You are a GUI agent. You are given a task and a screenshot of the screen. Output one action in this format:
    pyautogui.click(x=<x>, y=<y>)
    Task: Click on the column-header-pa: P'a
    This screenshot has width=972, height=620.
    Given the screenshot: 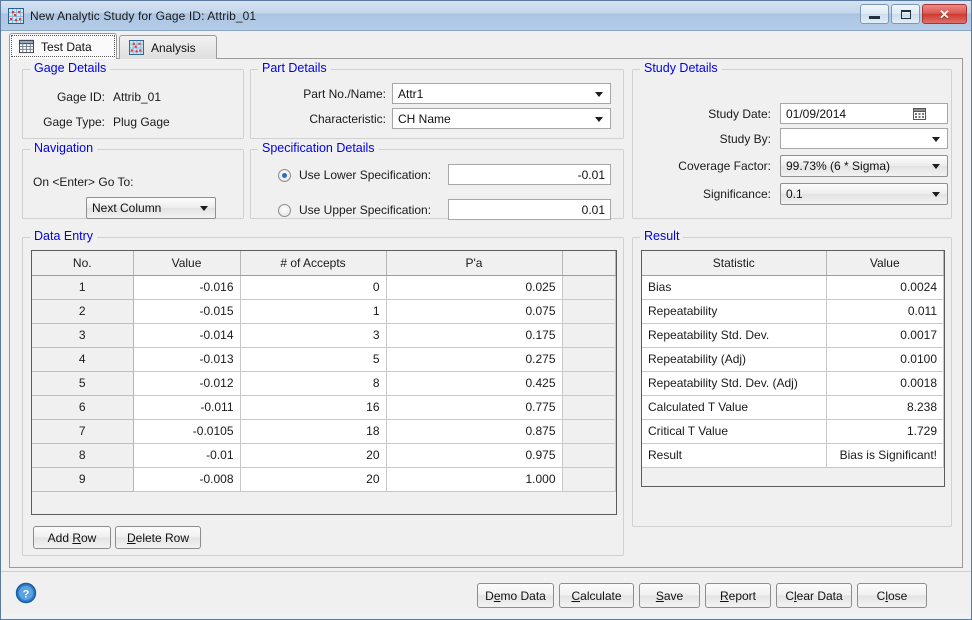 What is the action you would take?
    pyautogui.click(x=474, y=263)
    